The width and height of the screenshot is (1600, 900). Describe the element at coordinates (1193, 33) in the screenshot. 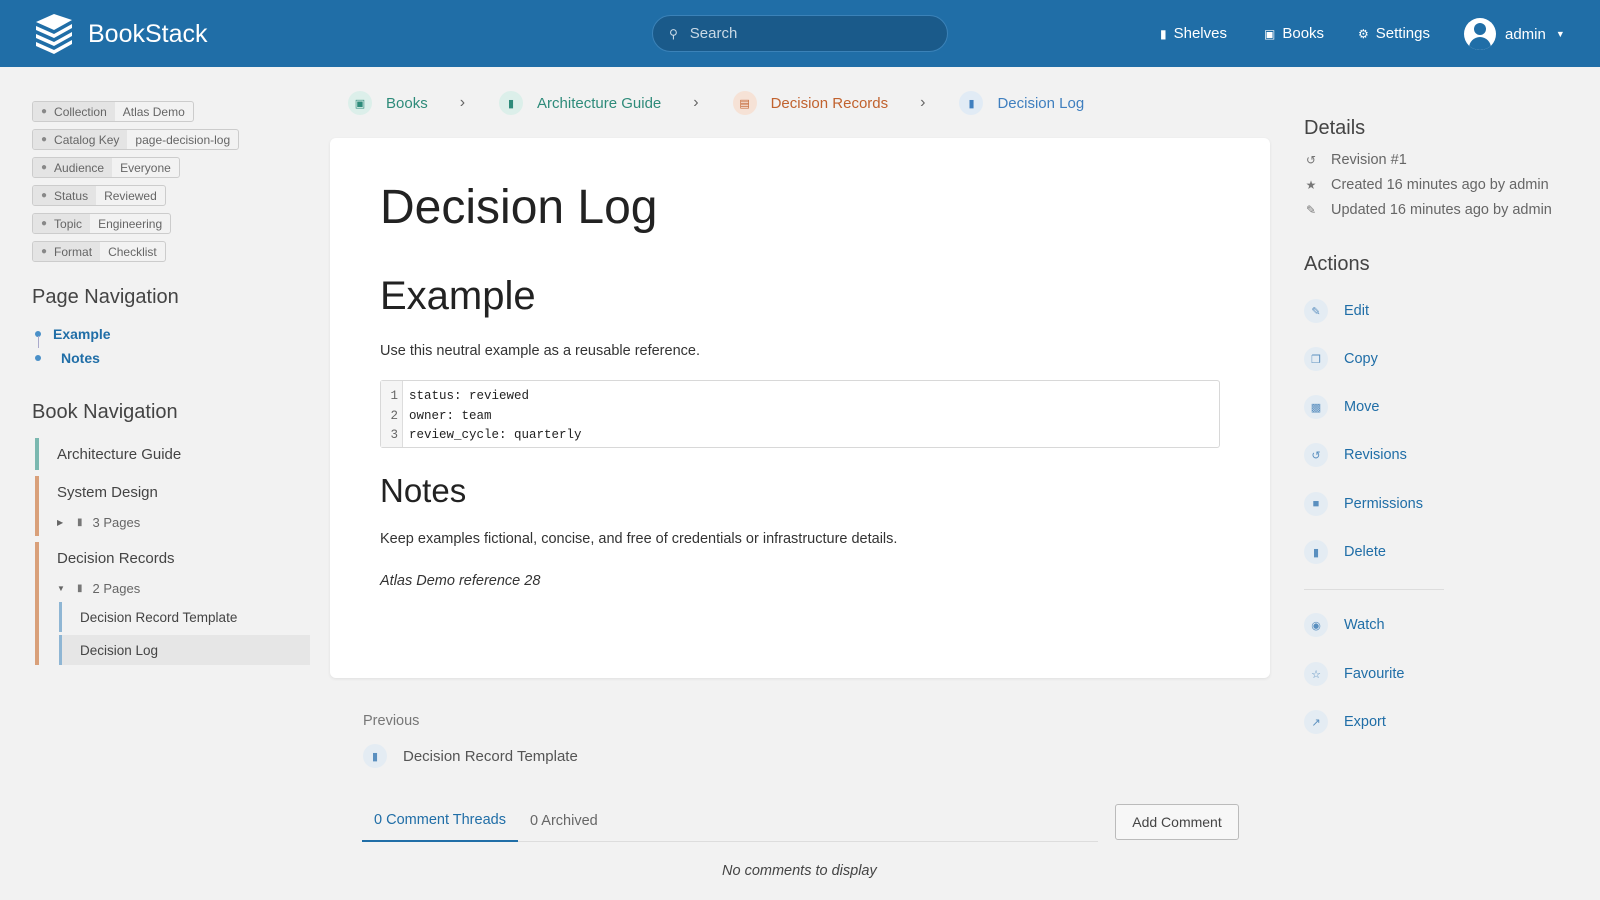

I see `nav-shelves: ▮ Shelves` at that location.